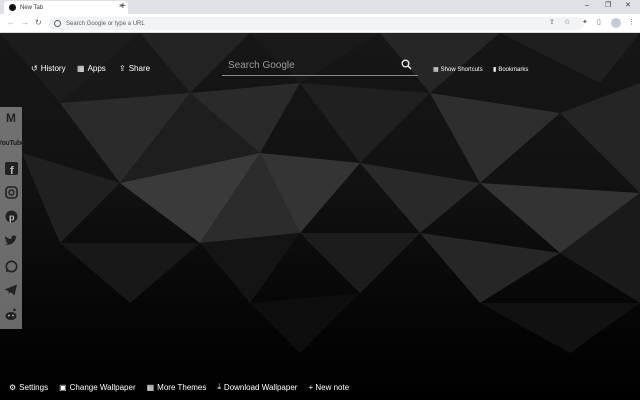 This screenshot has height=400, width=640. Describe the element at coordinates (102, 387) in the screenshot. I see `change-wallpaper-label: Change Wallpaper` at that location.